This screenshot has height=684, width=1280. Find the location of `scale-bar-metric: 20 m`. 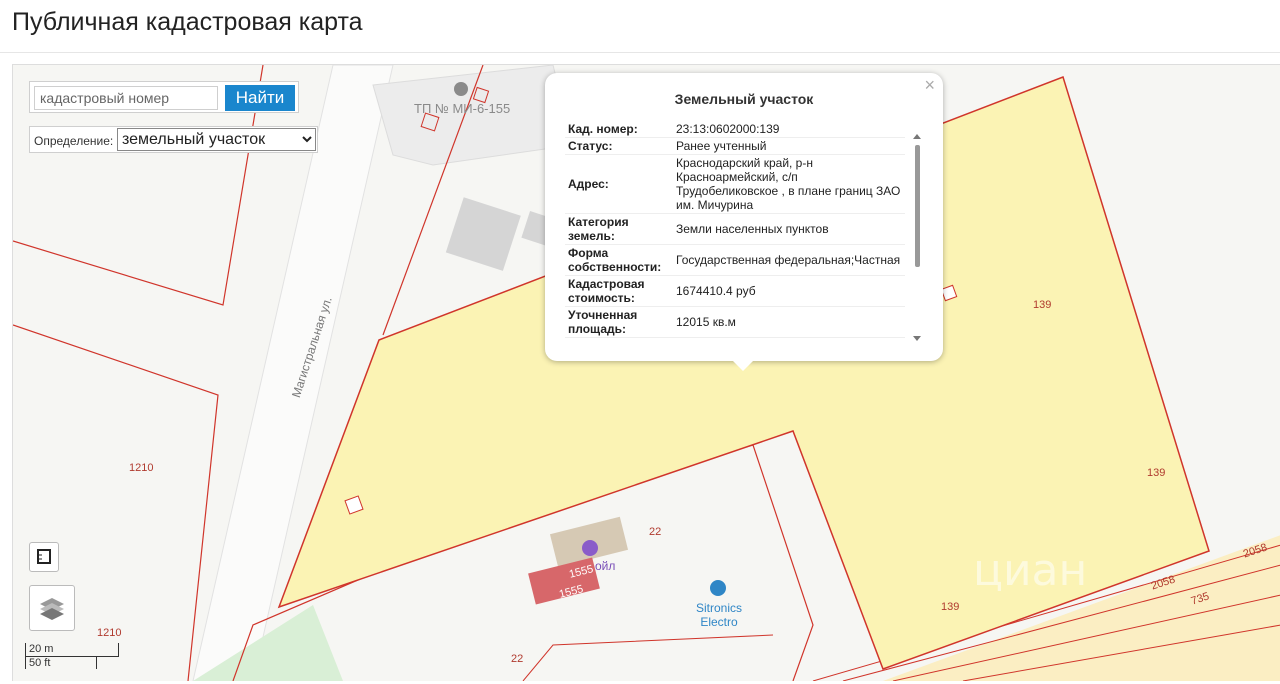

scale-bar-metric: 20 m is located at coordinates (72, 650).